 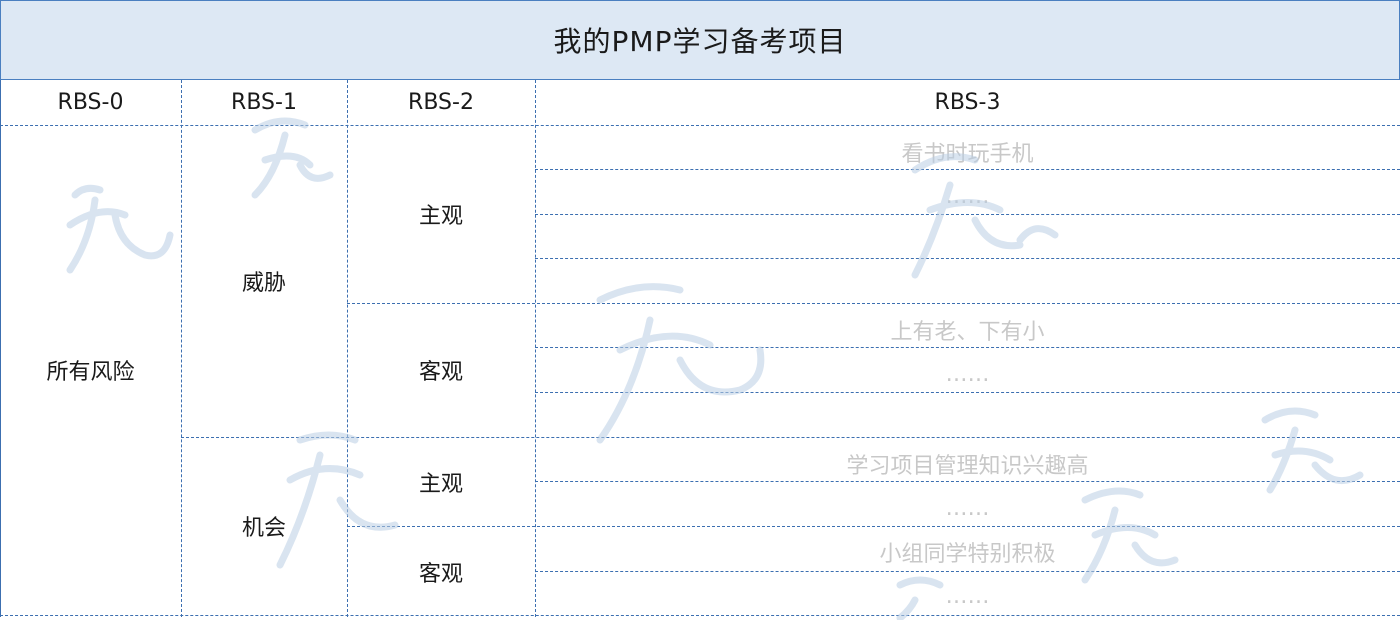 What do you see at coordinates (700, 40) in the screenshot?
I see `table-title: 我的PMP学习备考项目` at bounding box center [700, 40].